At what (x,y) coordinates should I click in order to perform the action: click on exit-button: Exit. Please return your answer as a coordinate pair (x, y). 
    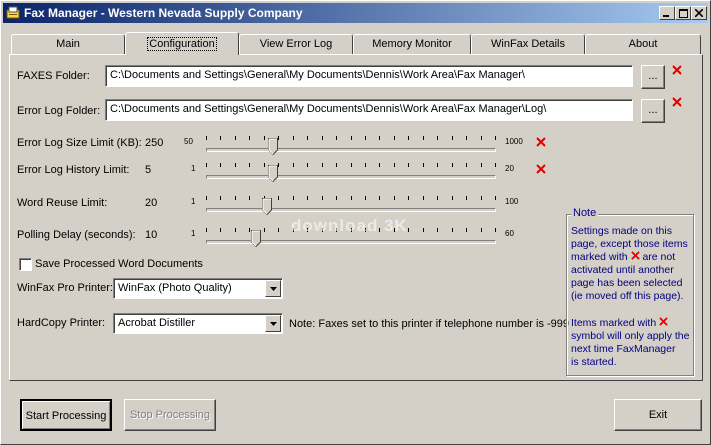
    Looking at the image, I should click on (658, 415).